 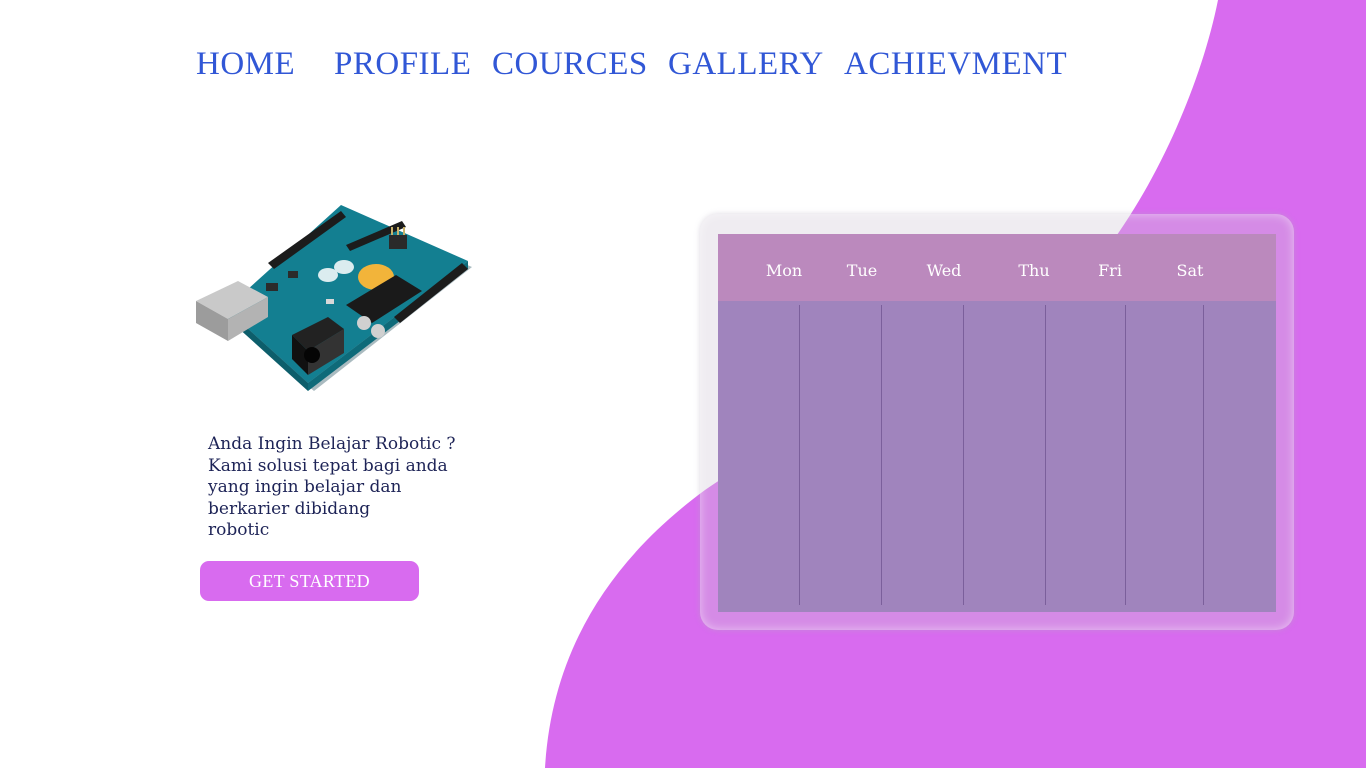 I want to click on hero-text-line: Anda Ingin Belajar Robotic ?, so click(x=332, y=444).